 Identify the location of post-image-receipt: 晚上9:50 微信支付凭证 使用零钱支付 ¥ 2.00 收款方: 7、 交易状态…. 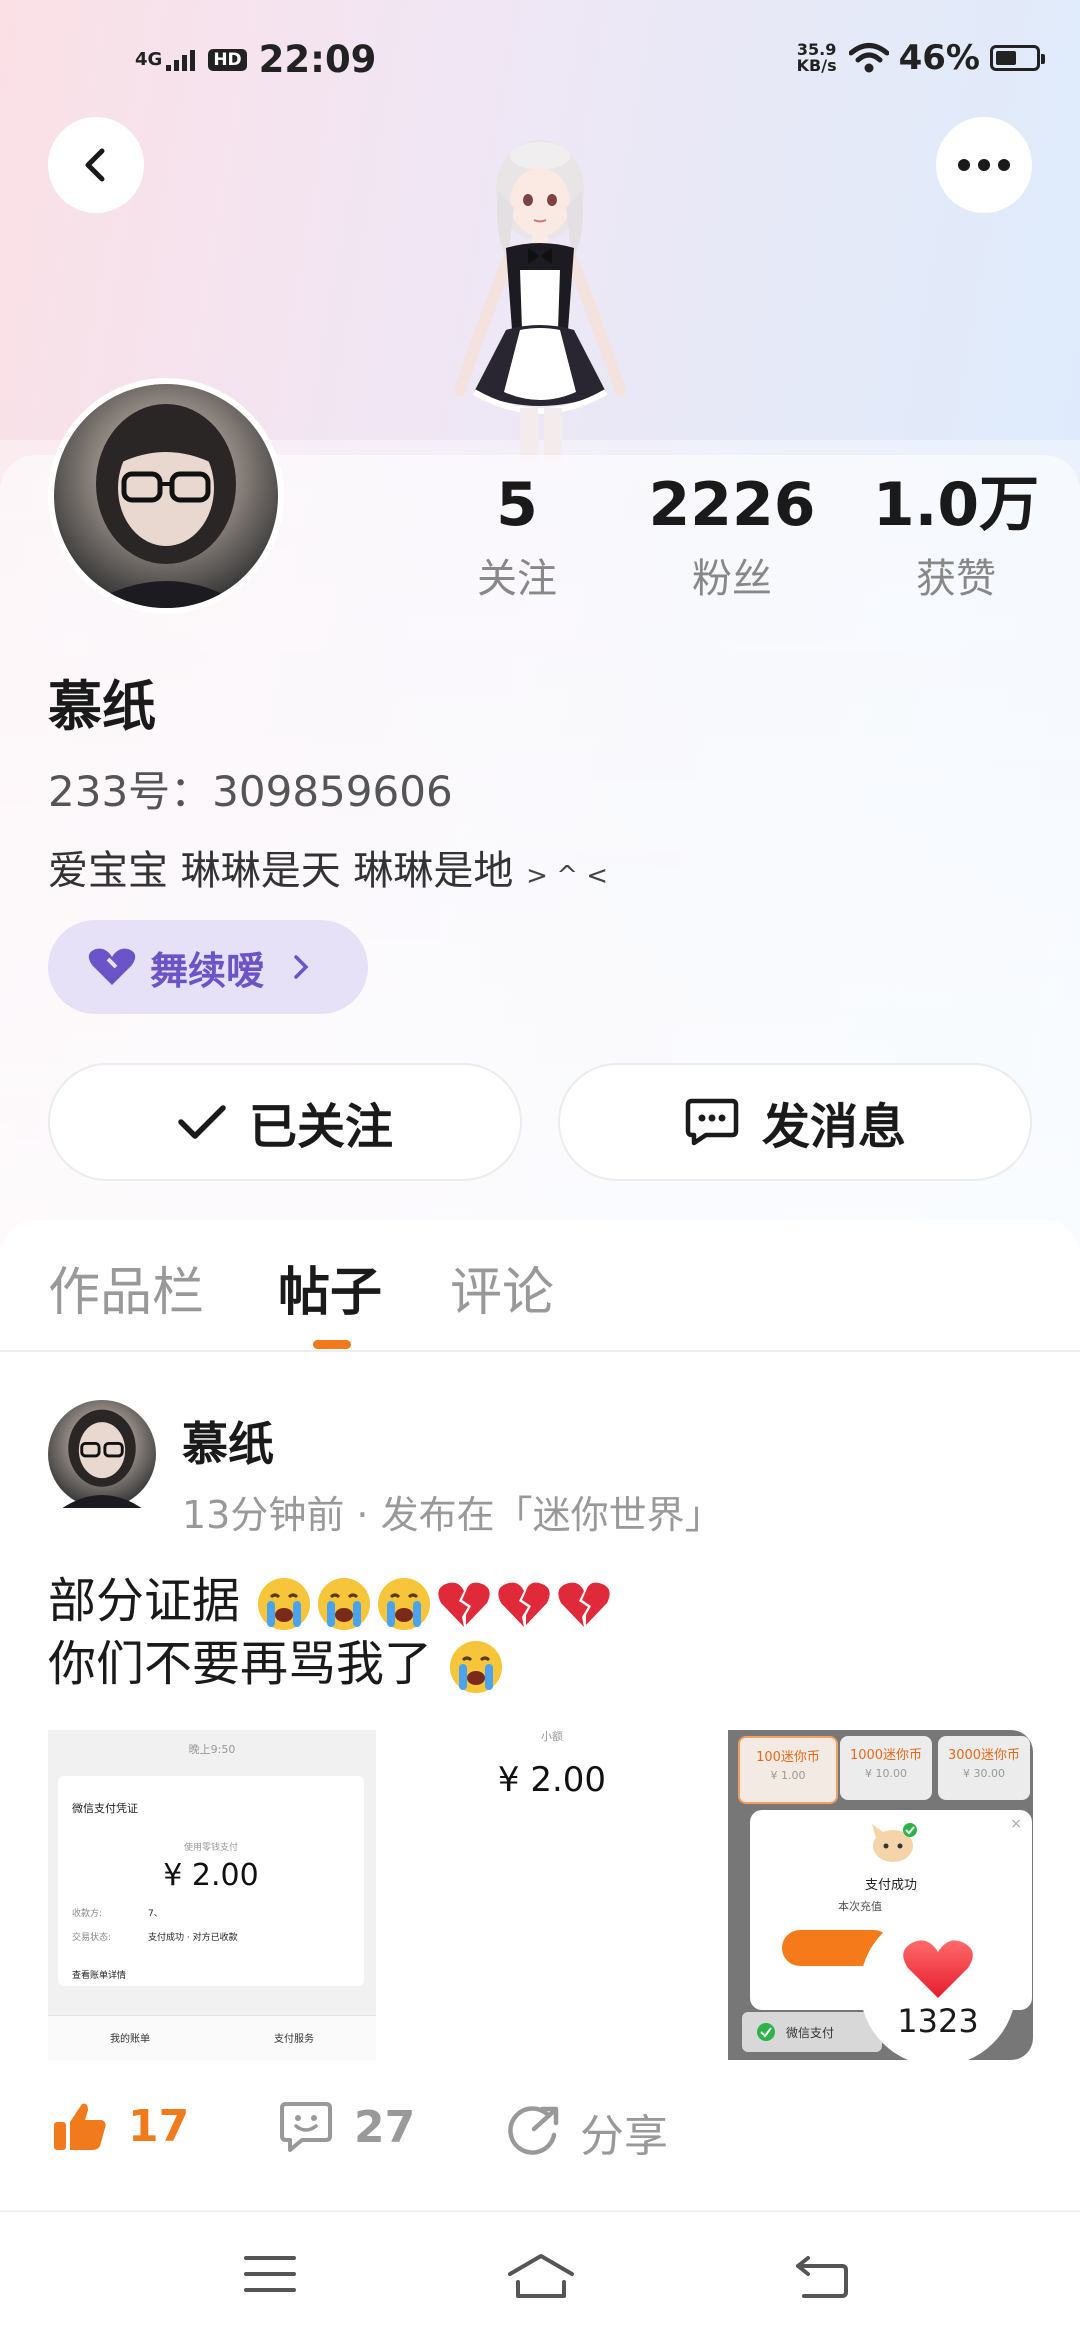
(212, 1895).